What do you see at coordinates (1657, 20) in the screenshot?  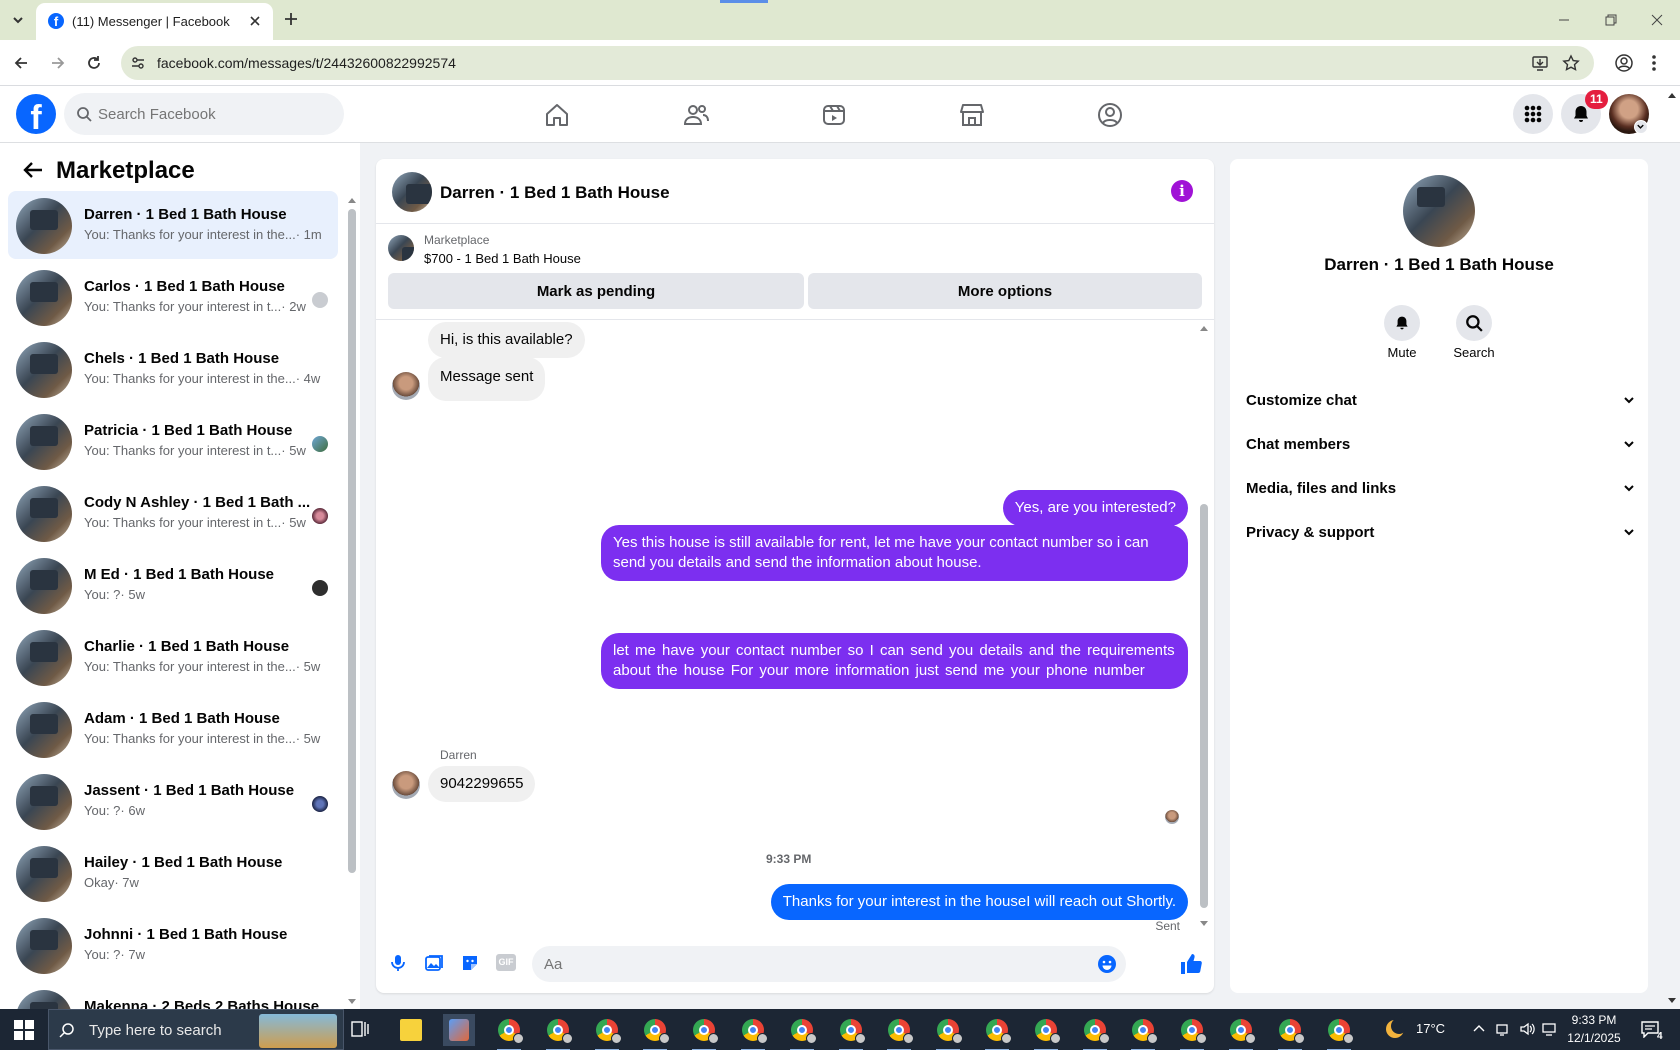 I see `close-window-icon` at bounding box center [1657, 20].